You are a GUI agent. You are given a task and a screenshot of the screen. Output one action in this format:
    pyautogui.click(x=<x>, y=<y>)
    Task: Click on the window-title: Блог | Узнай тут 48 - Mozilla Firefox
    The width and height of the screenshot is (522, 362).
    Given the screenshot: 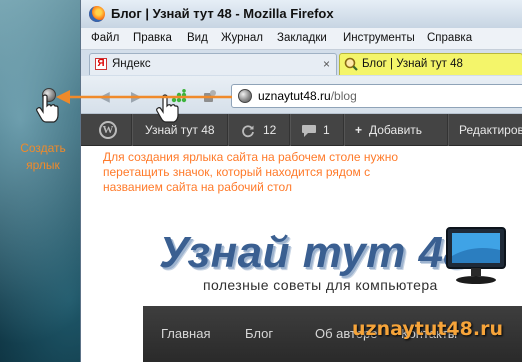 What is the action you would take?
    pyautogui.click(x=222, y=13)
    